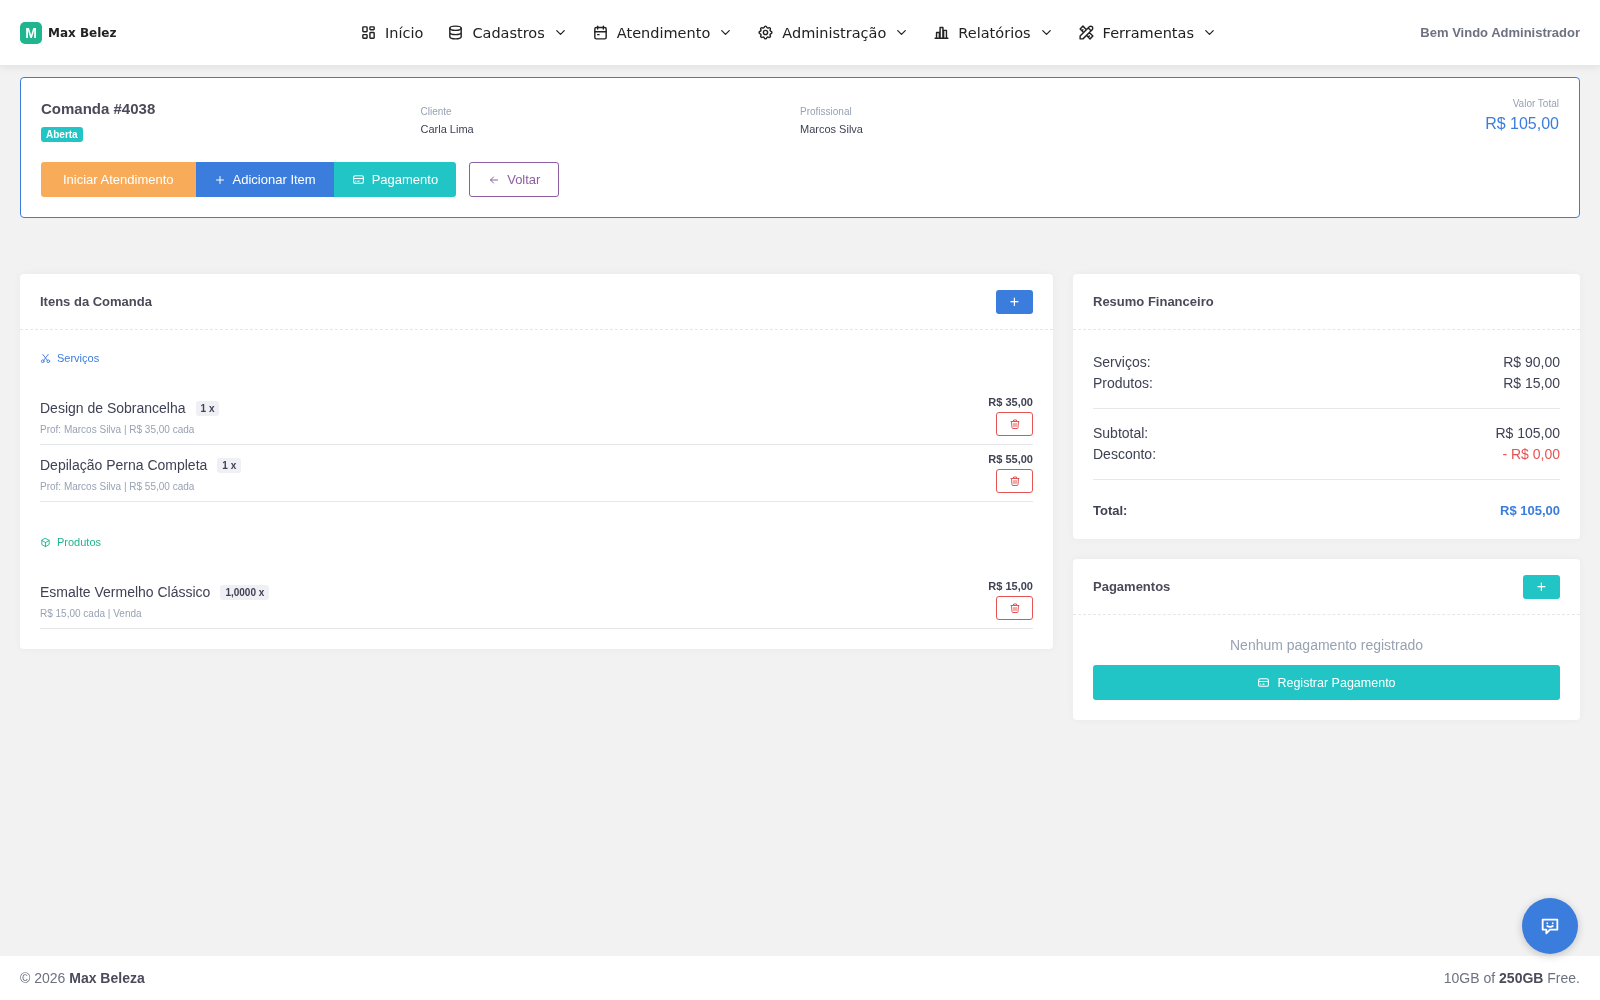 Image resolution: width=1600 pixels, height=1000 pixels. Describe the element at coordinates (1511, 978) in the screenshot. I see `storage-text: 10GB of 250GB Free.` at that location.